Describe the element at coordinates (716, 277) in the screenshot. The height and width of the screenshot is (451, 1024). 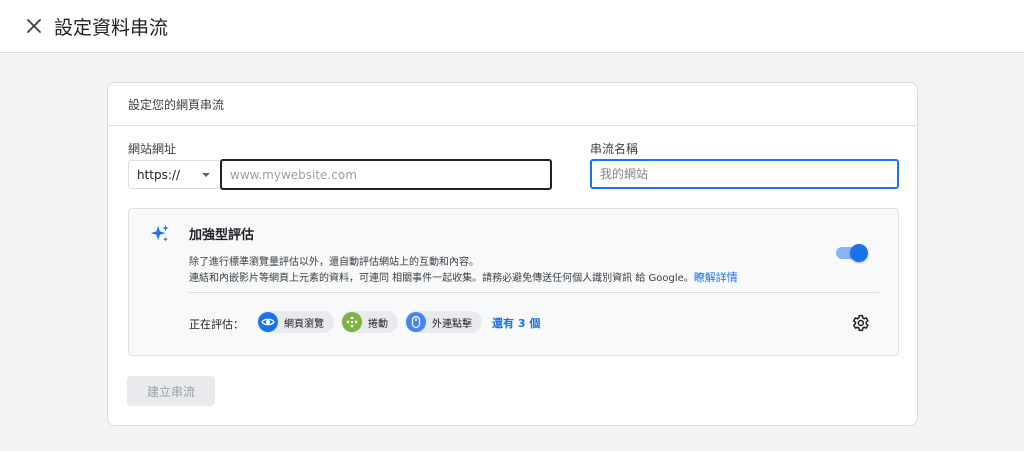
I see `learn-more-link: 瞭解詳情` at that location.